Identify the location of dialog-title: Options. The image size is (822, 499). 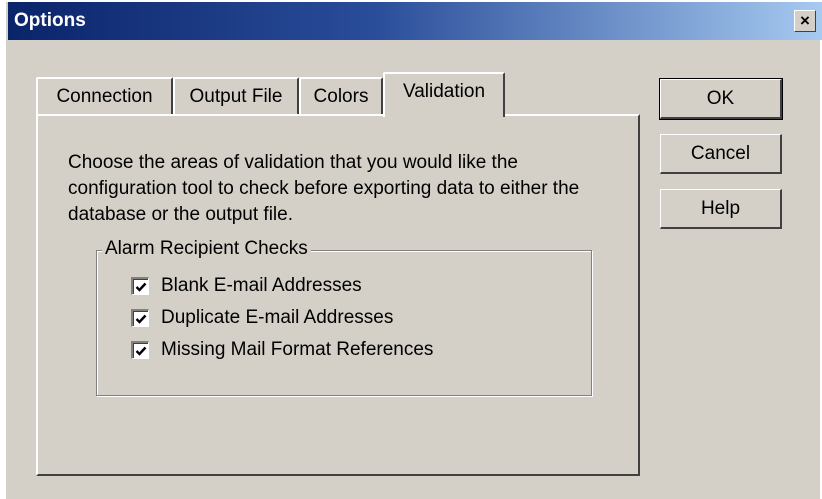
(50, 20).